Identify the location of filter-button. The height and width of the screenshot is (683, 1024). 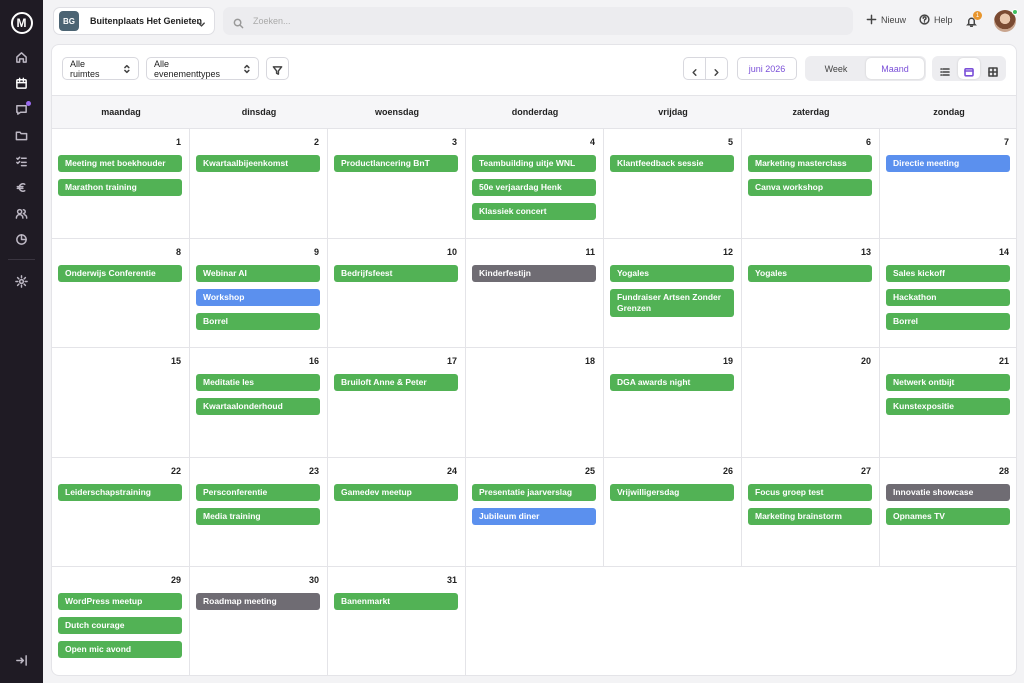
(277, 68).